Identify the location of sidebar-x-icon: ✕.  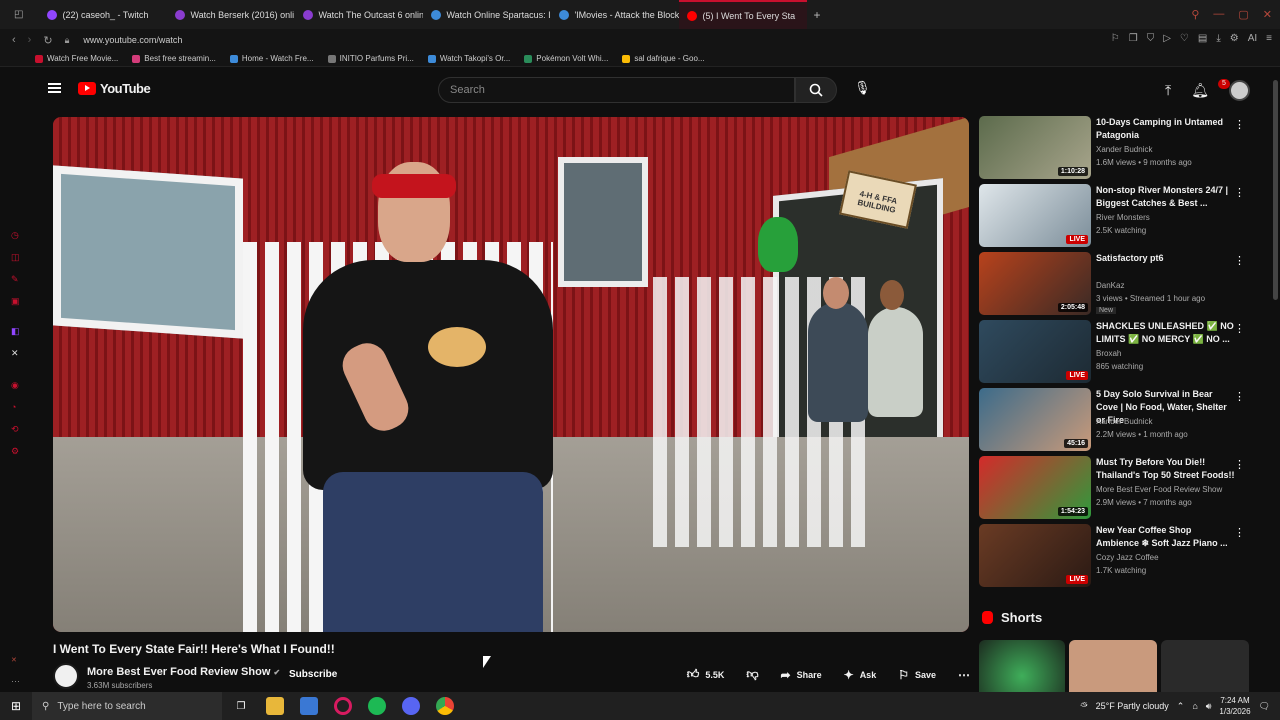
(15, 353).